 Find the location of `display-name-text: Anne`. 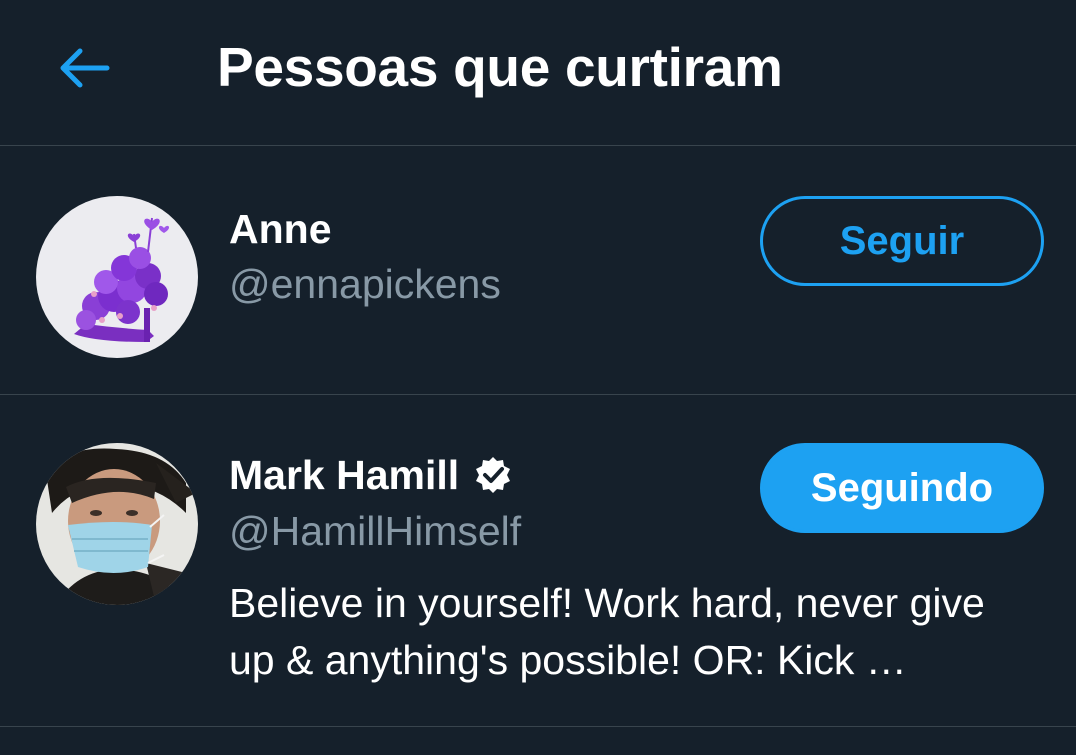

display-name-text: Anne is located at coordinates (280, 229).